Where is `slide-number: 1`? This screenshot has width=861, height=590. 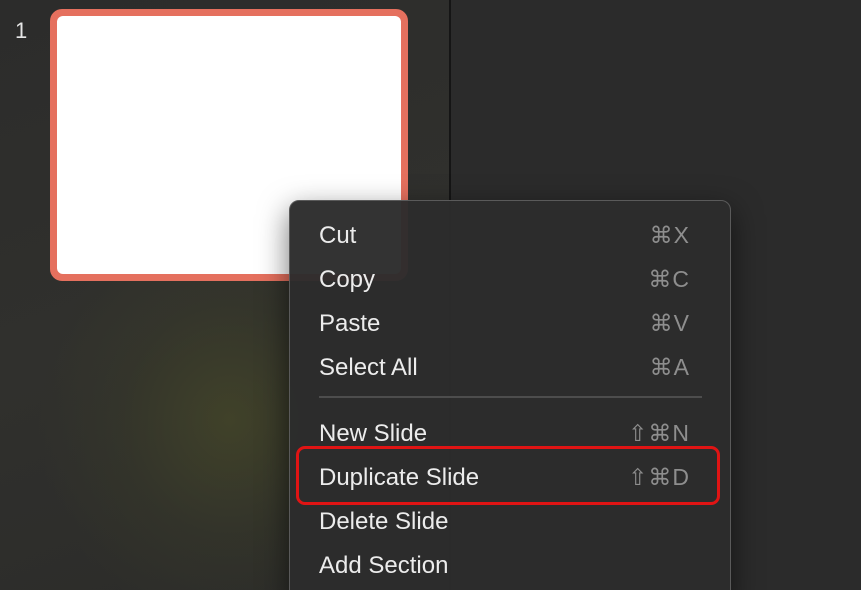 slide-number: 1 is located at coordinates (21, 30).